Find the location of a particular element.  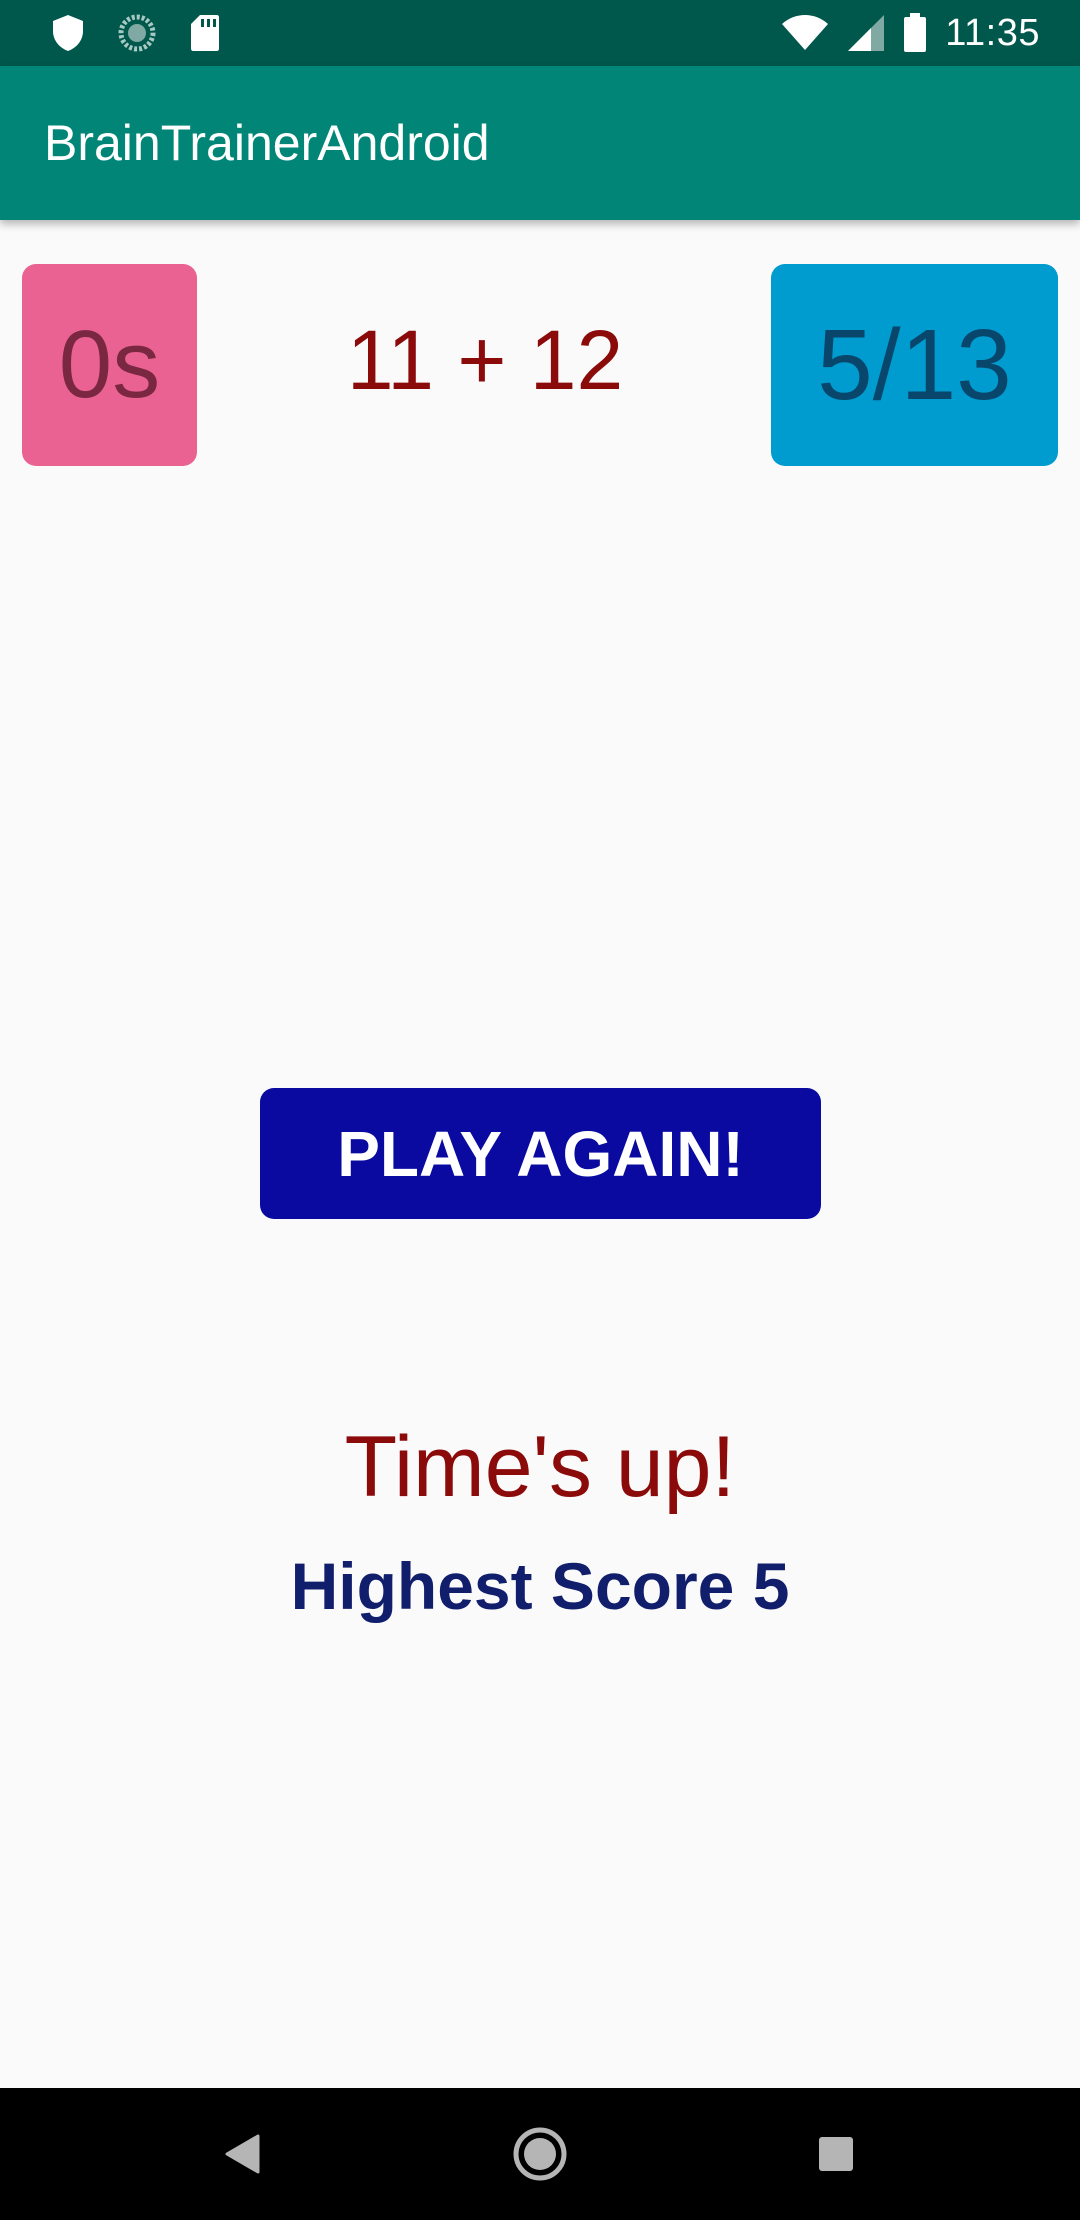

navigation-bar is located at coordinates (540, 2154).